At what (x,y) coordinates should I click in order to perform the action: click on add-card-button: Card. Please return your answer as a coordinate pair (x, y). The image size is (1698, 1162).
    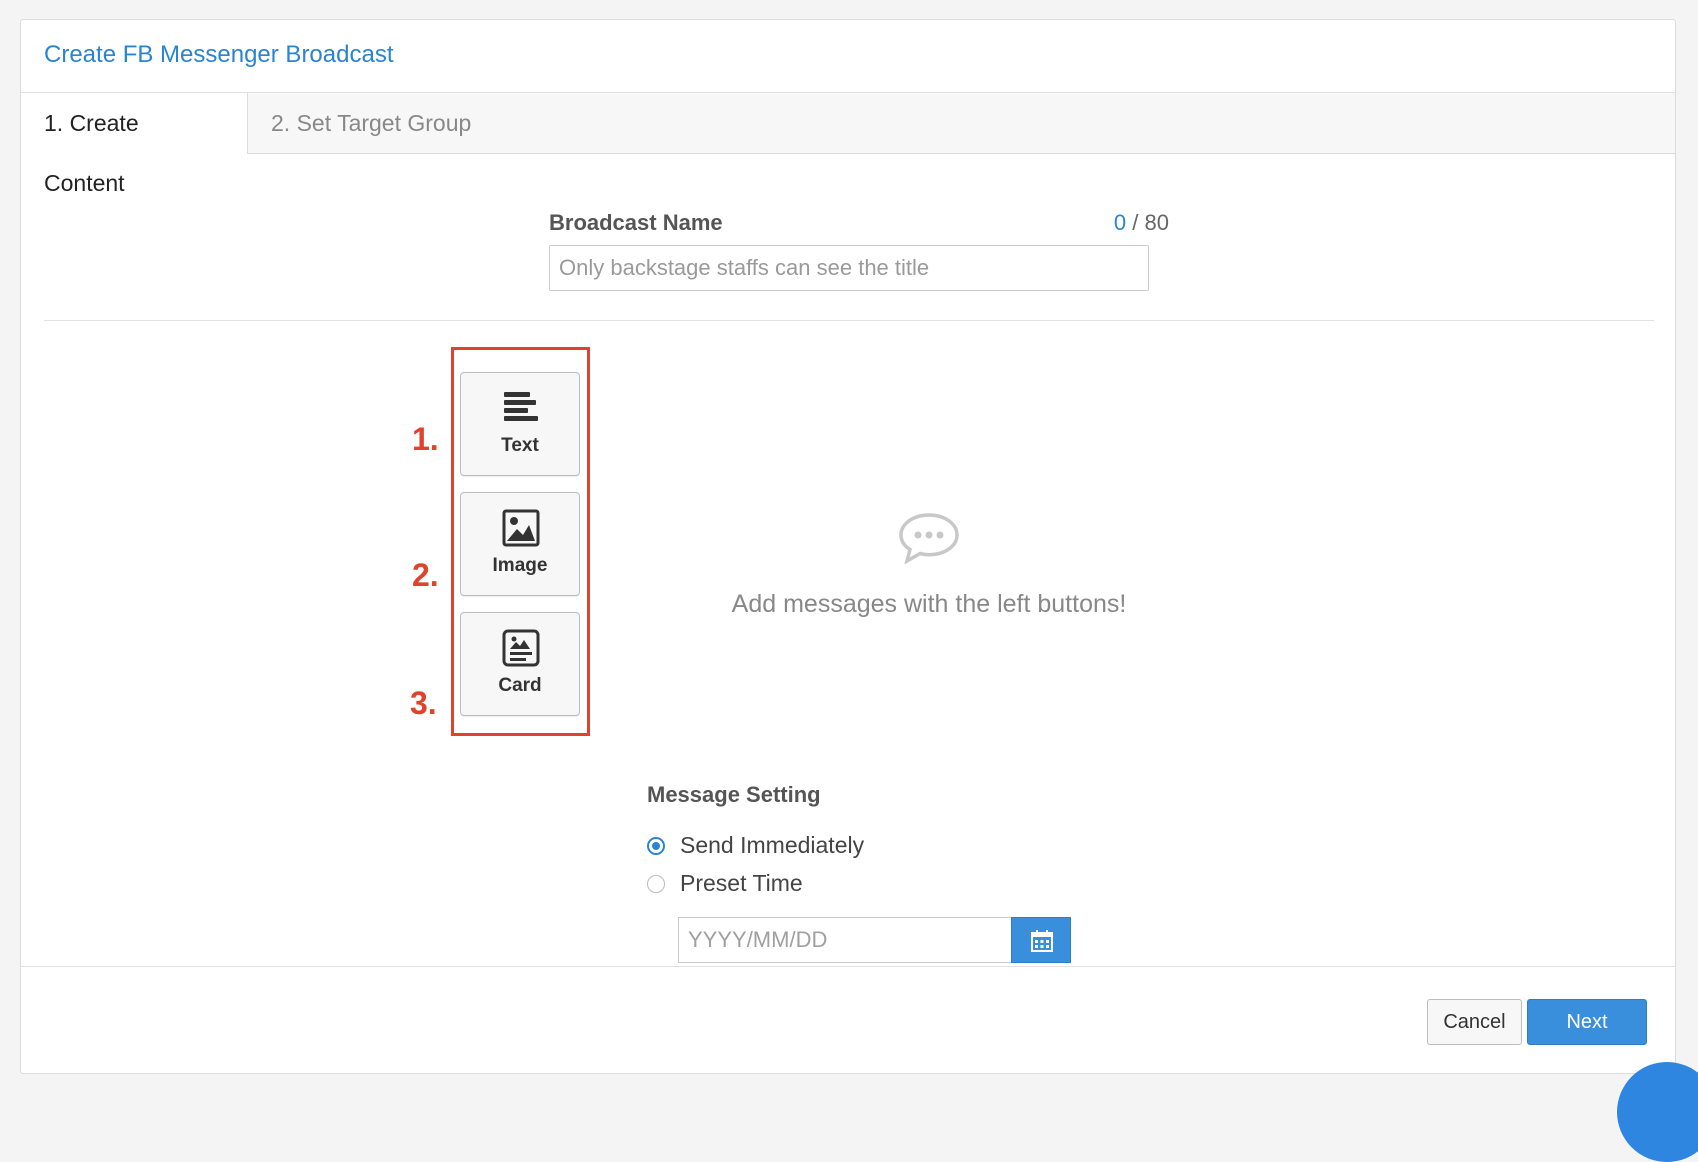
    Looking at the image, I should click on (520, 664).